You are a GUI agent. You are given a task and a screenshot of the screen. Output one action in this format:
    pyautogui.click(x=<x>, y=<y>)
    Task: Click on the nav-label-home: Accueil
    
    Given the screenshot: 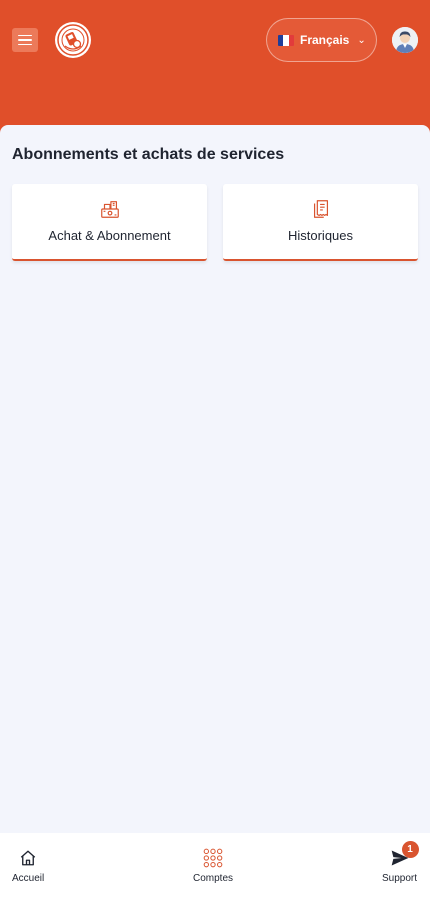 What is the action you would take?
    pyautogui.click(x=28, y=878)
    